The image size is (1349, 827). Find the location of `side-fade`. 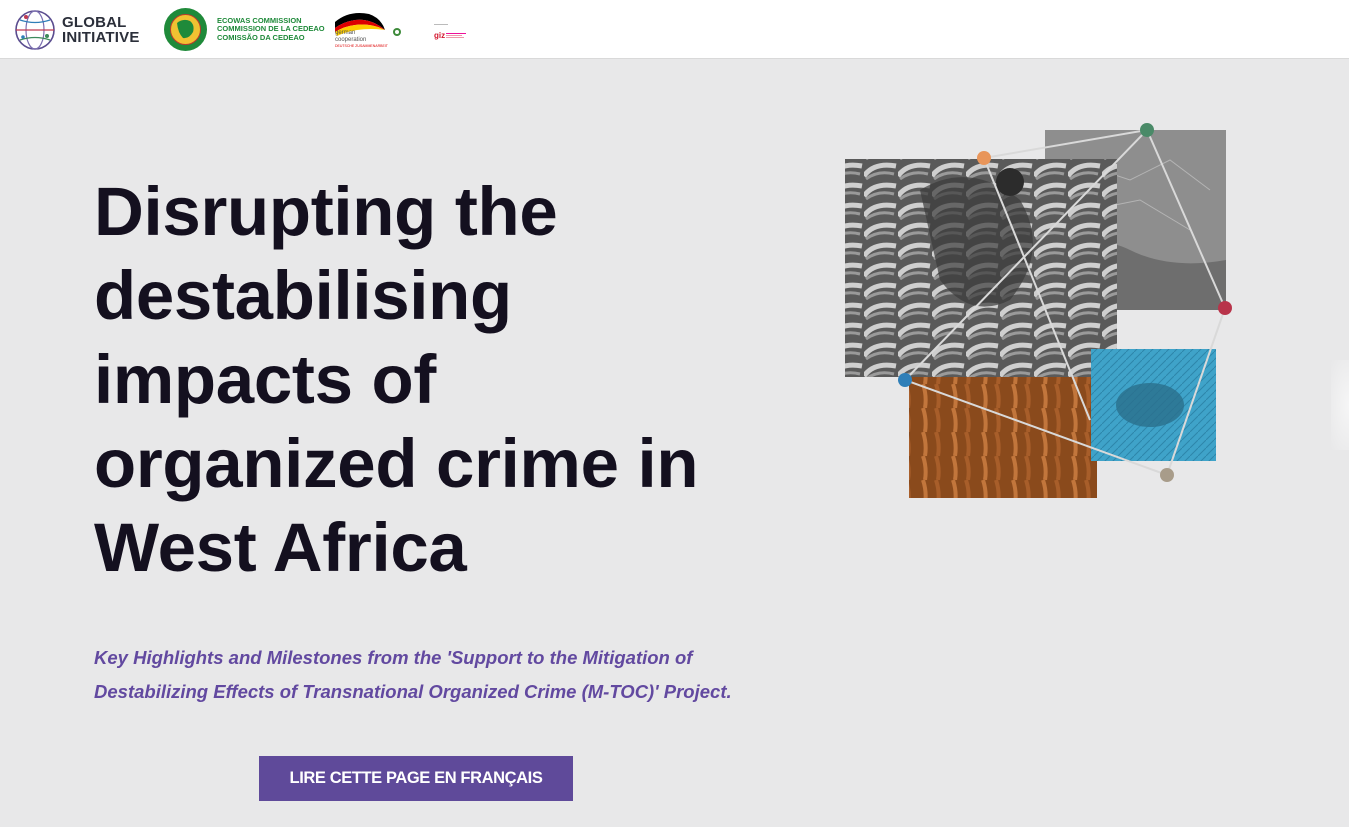

side-fade is located at coordinates (1340, 405).